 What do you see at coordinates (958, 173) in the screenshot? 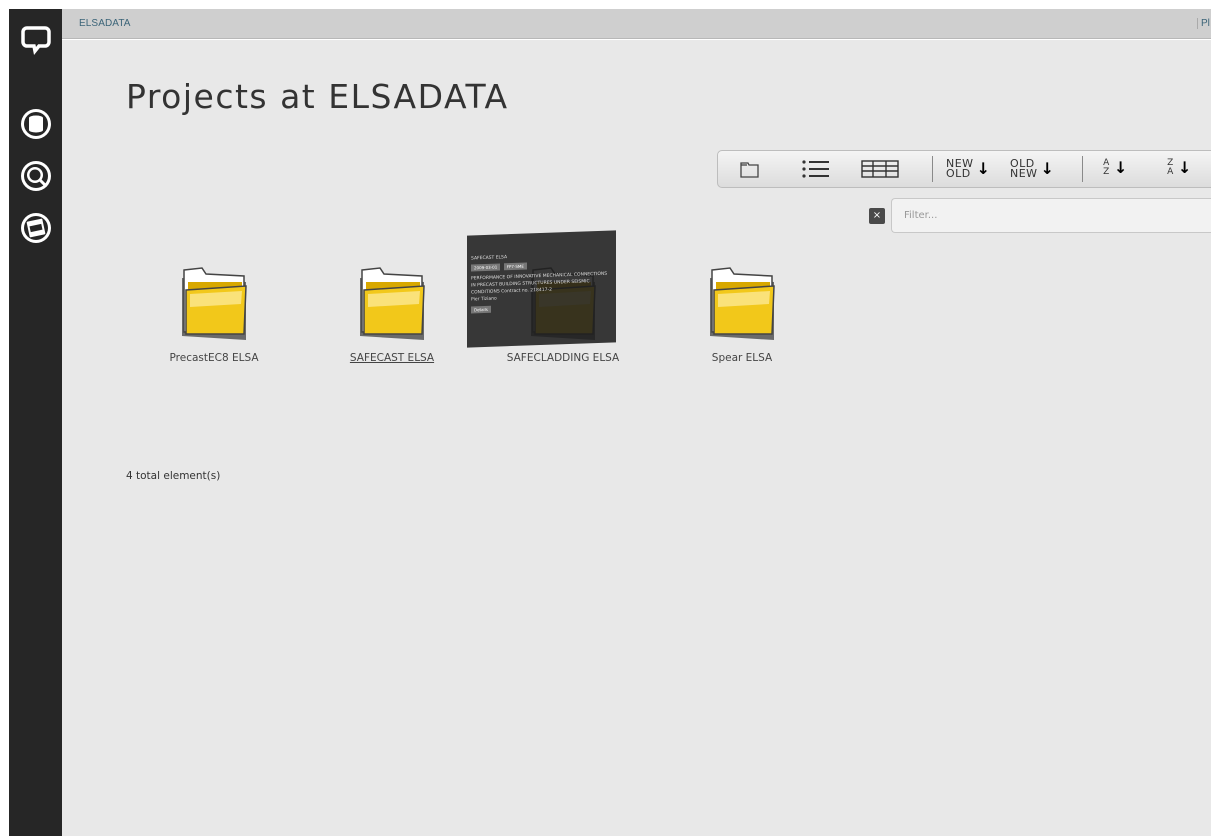
I see `sort-label-bottom: OLD` at bounding box center [958, 173].